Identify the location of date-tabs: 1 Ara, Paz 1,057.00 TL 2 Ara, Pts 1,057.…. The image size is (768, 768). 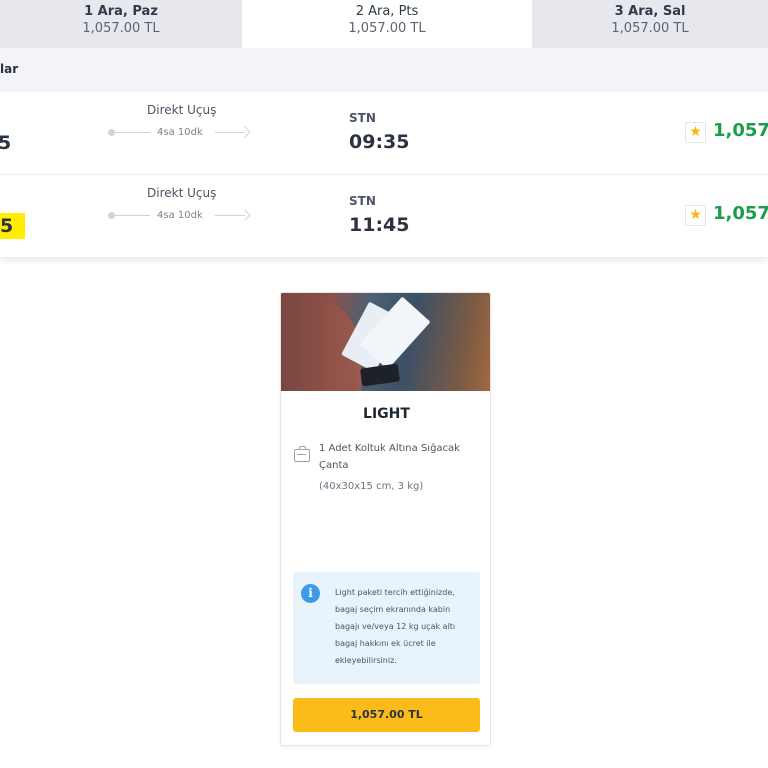
(384, 24).